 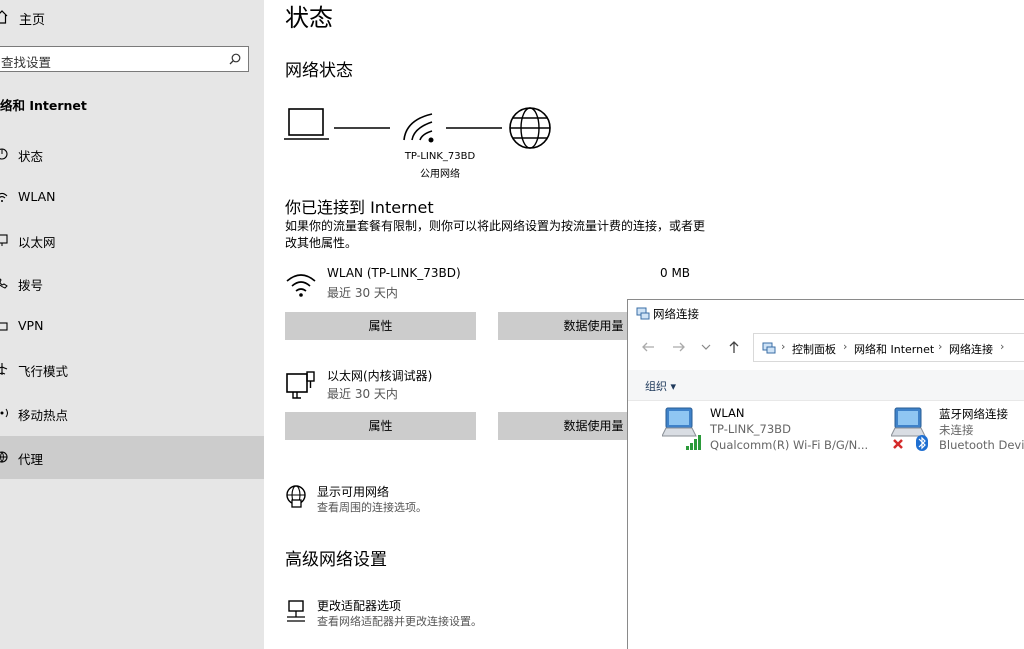 I want to click on wireless-adapter-icon, so click(x=681, y=428).